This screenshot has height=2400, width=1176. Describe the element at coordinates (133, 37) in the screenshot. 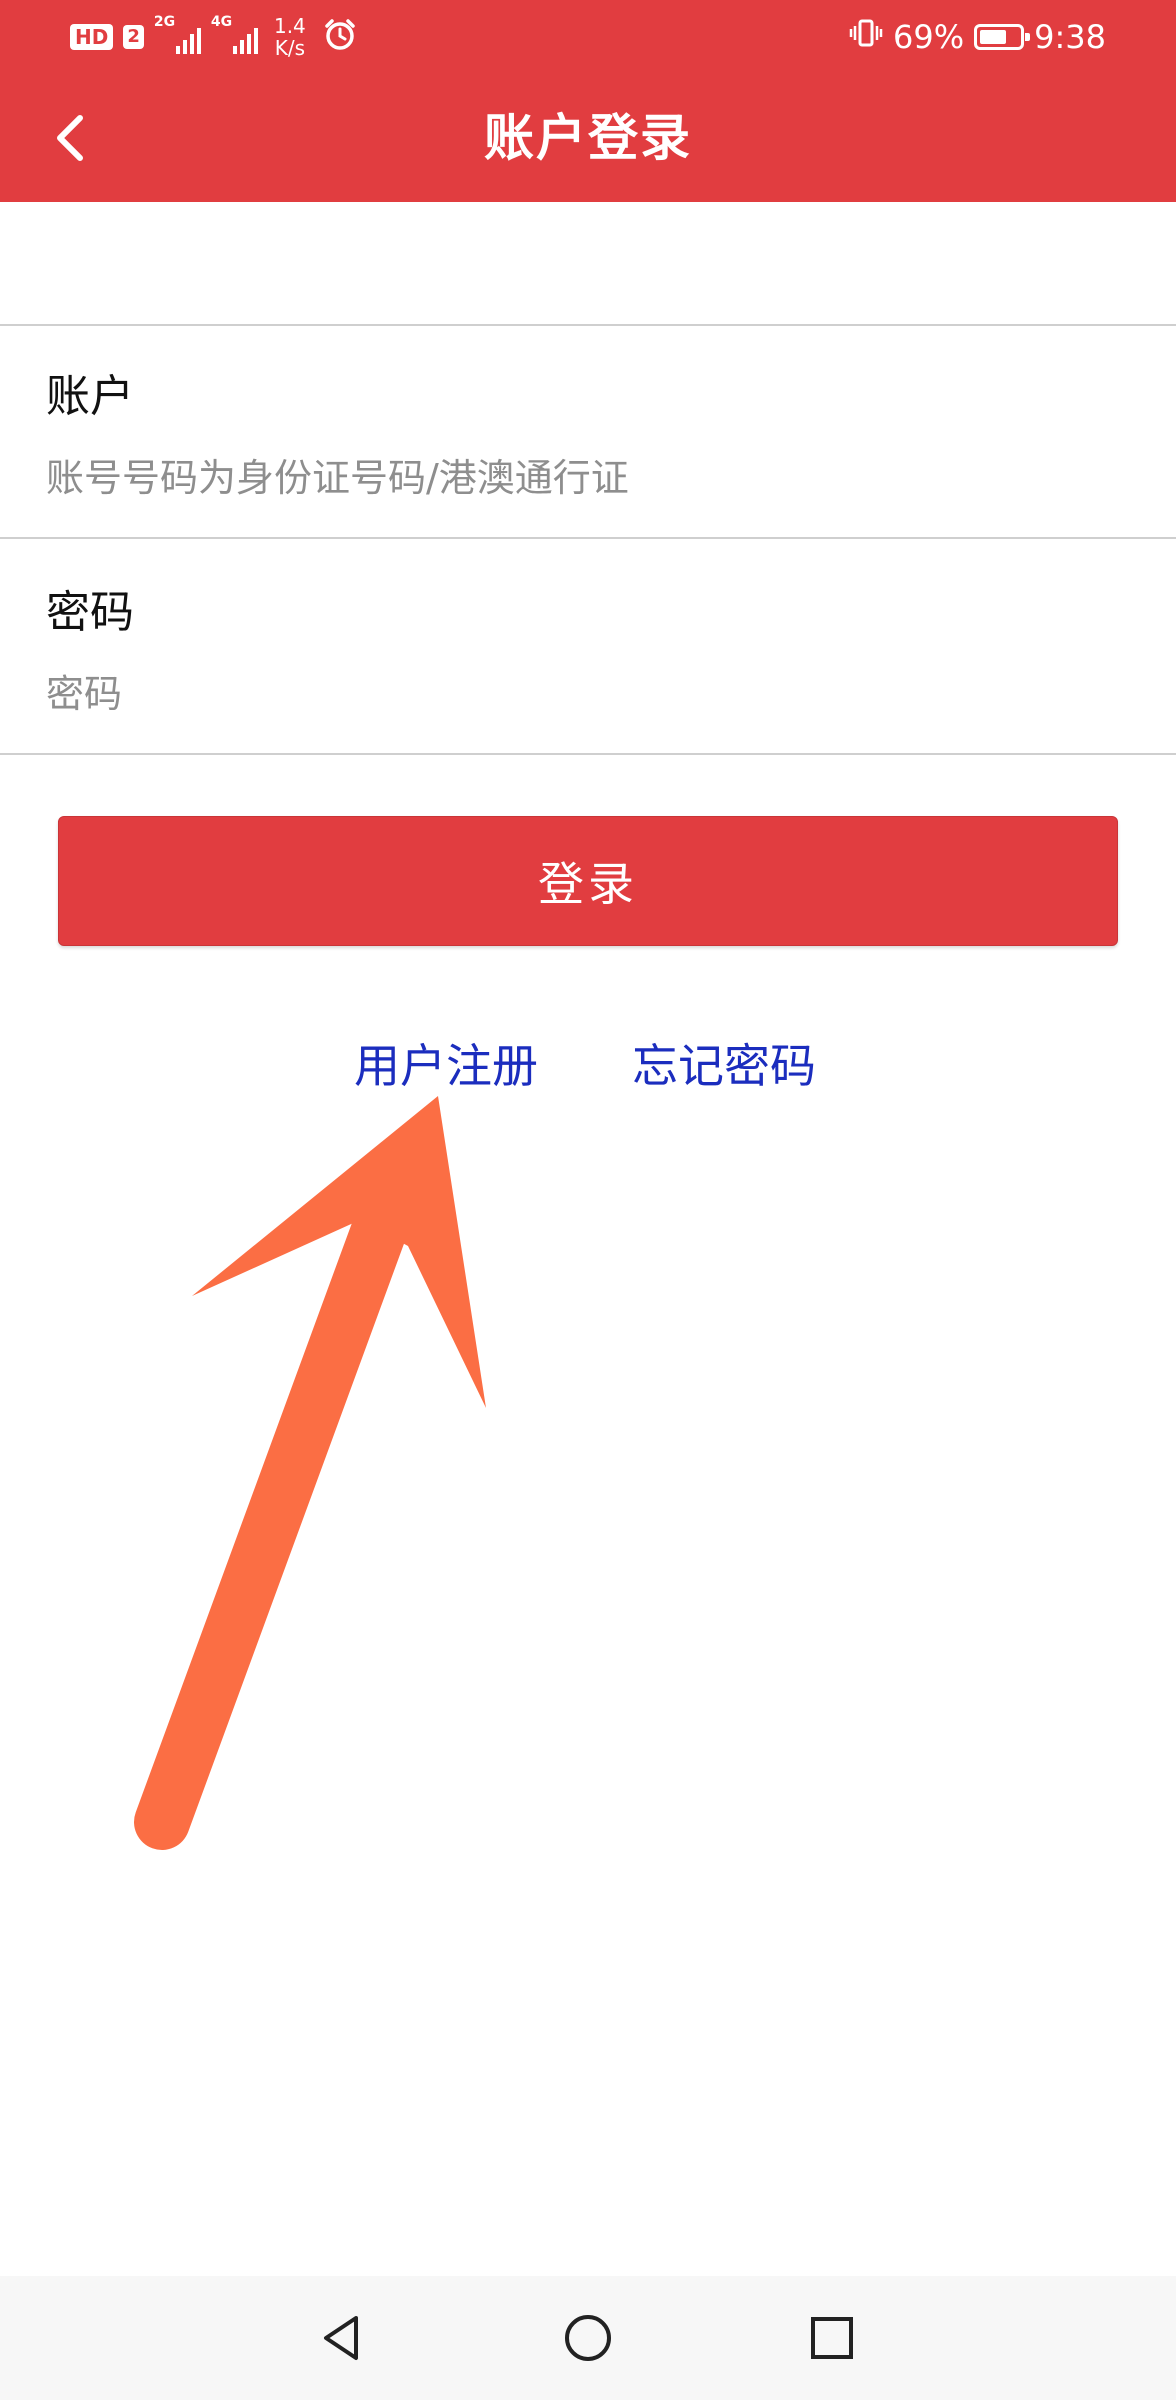

I see `sim-badge: 2` at that location.